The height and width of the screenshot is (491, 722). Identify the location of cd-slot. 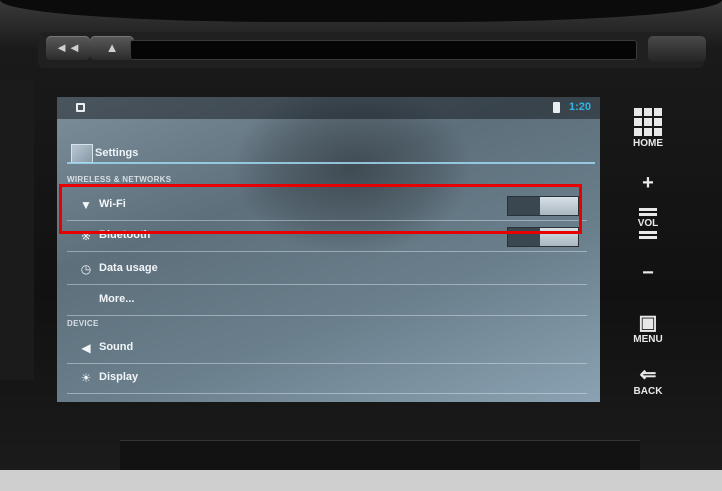
(383, 50).